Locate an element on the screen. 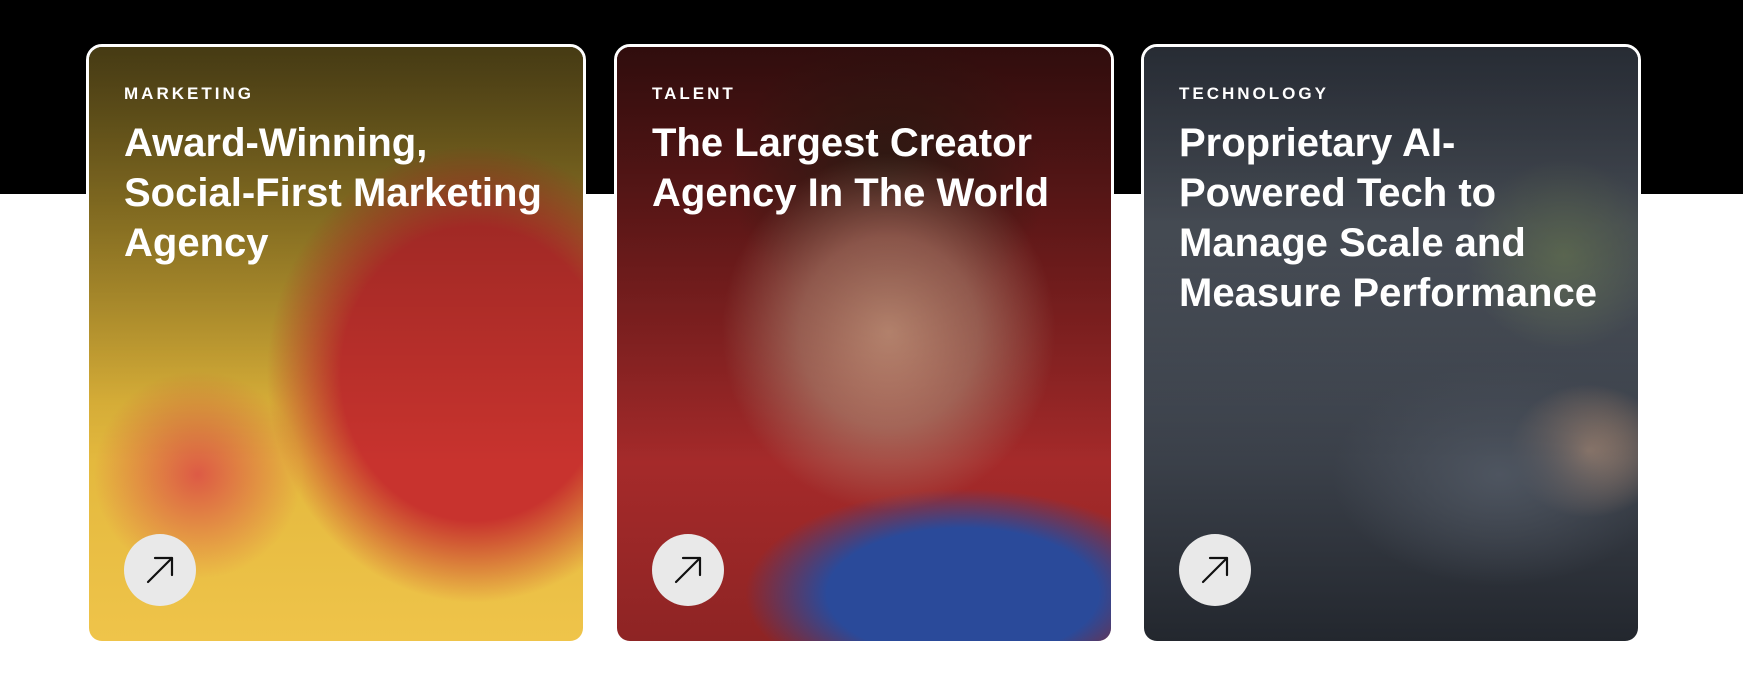  card-category: TECHNOLOGY is located at coordinates (1254, 93).